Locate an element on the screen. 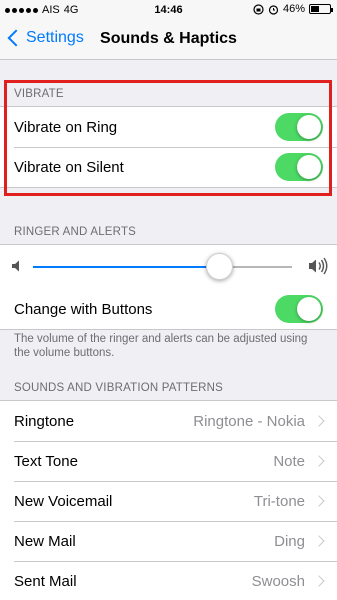  section-header-ringer: RINGER AND ALERTS is located at coordinates (75, 232).